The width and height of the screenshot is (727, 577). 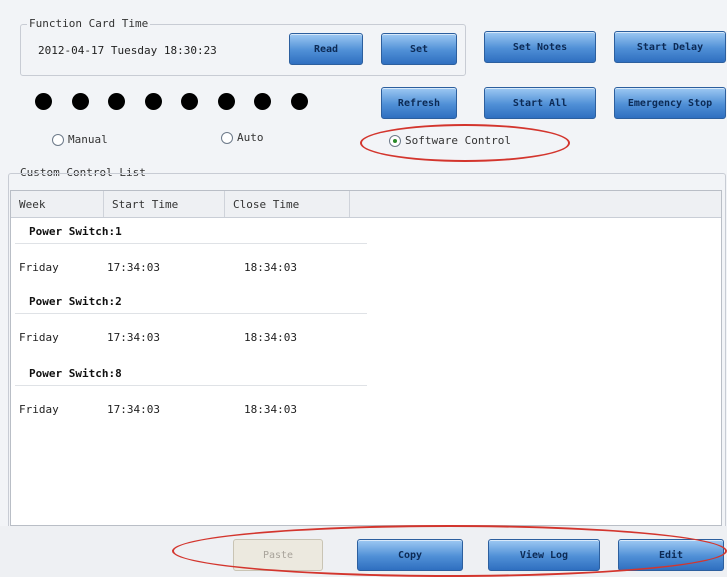 I want to click on software-control-radio: Software Control, so click(x=450, y=140).